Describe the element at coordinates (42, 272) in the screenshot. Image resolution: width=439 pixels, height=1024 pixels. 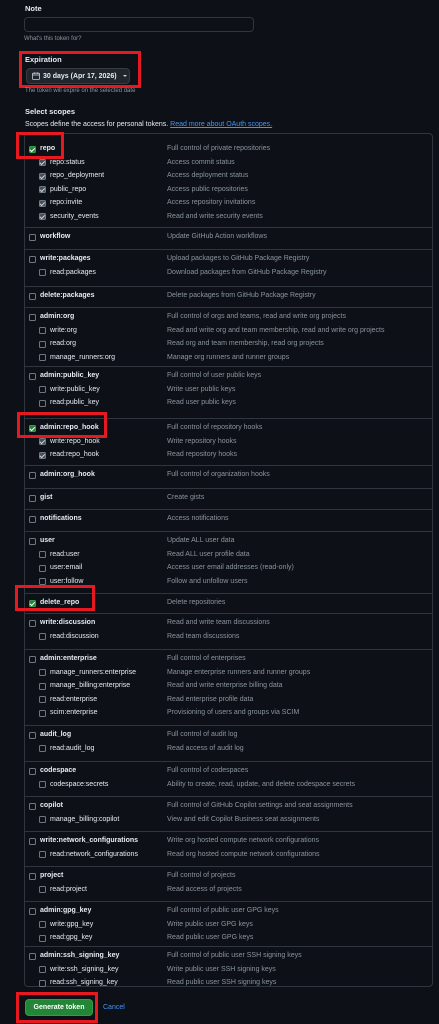
I see `scope-read-packages-checkbox` at that location.